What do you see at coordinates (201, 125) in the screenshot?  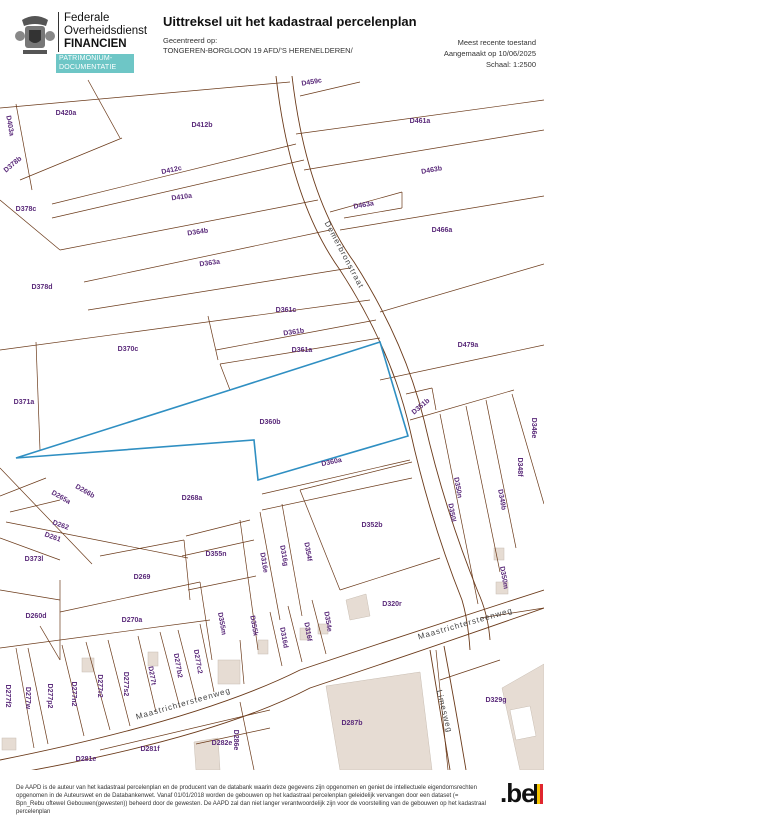 I see `parcel-label-d412b: D412b` at bounding box center [201, 125].